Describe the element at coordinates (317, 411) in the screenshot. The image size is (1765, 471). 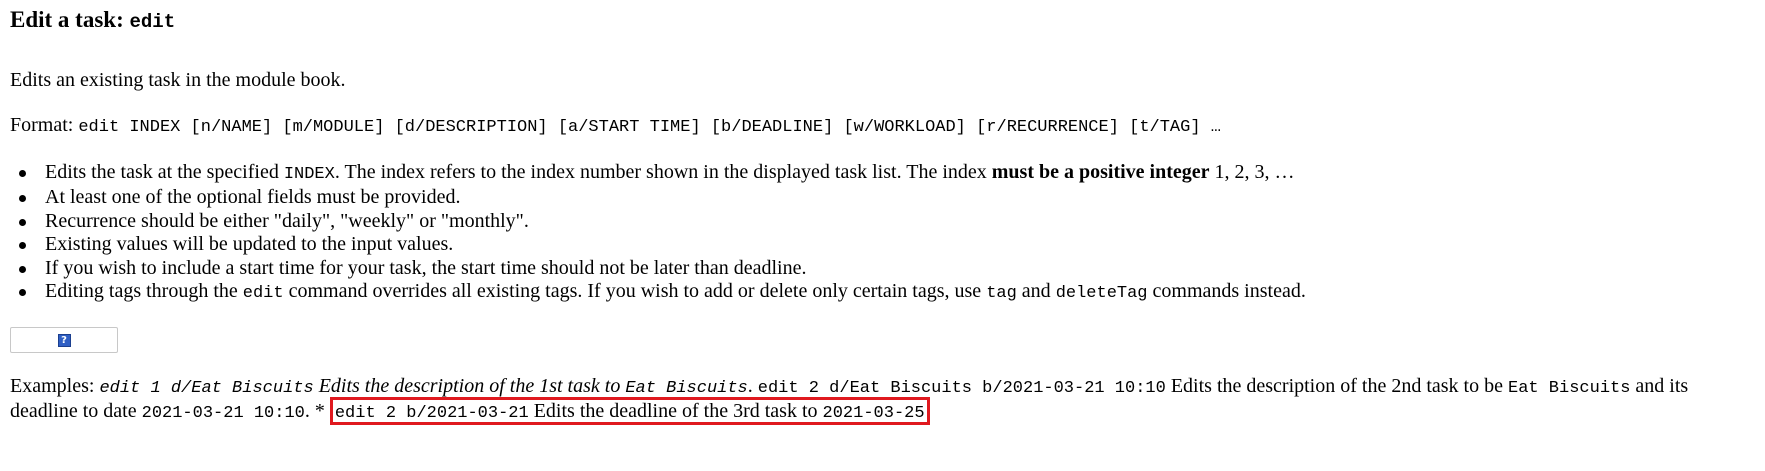
I see `example-2-end: . *` at that location.